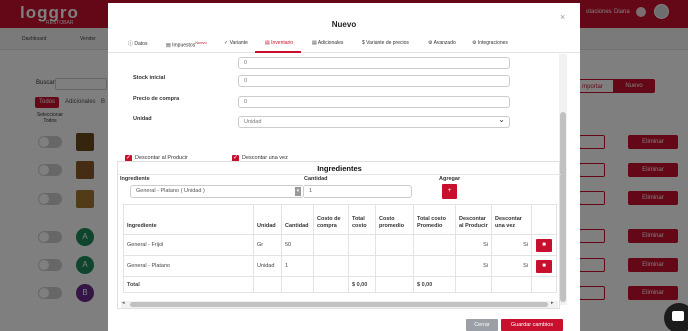 This screenshot has height=331, width=688. I want to click on total-costo-promedio: $ 0,00, so click(434, 284).